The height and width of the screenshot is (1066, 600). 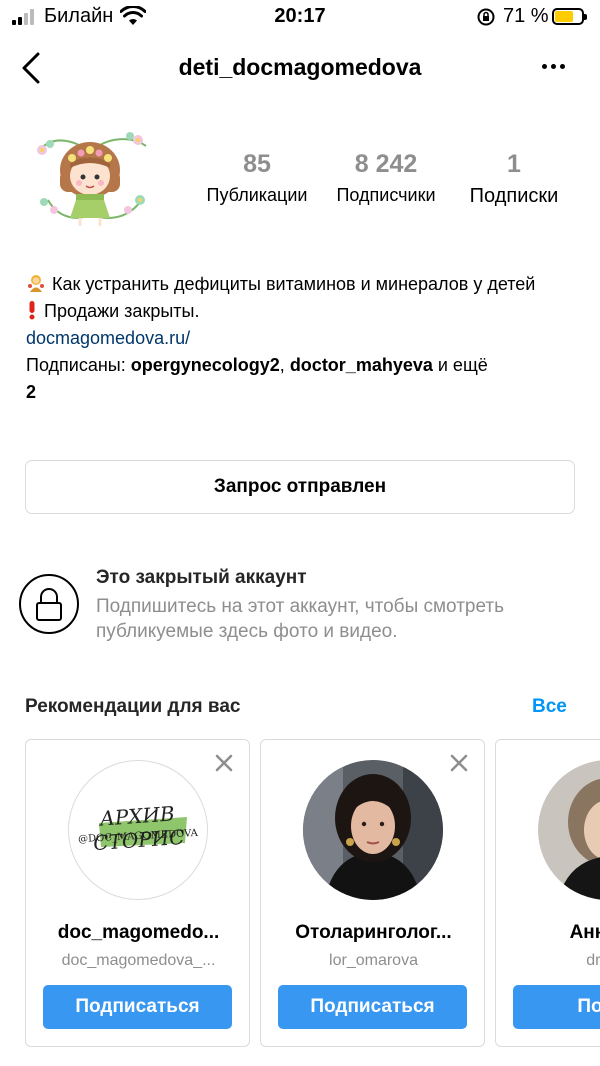 I want to click on recommendation-handle: dr.pop, so click(x=593, y=960).